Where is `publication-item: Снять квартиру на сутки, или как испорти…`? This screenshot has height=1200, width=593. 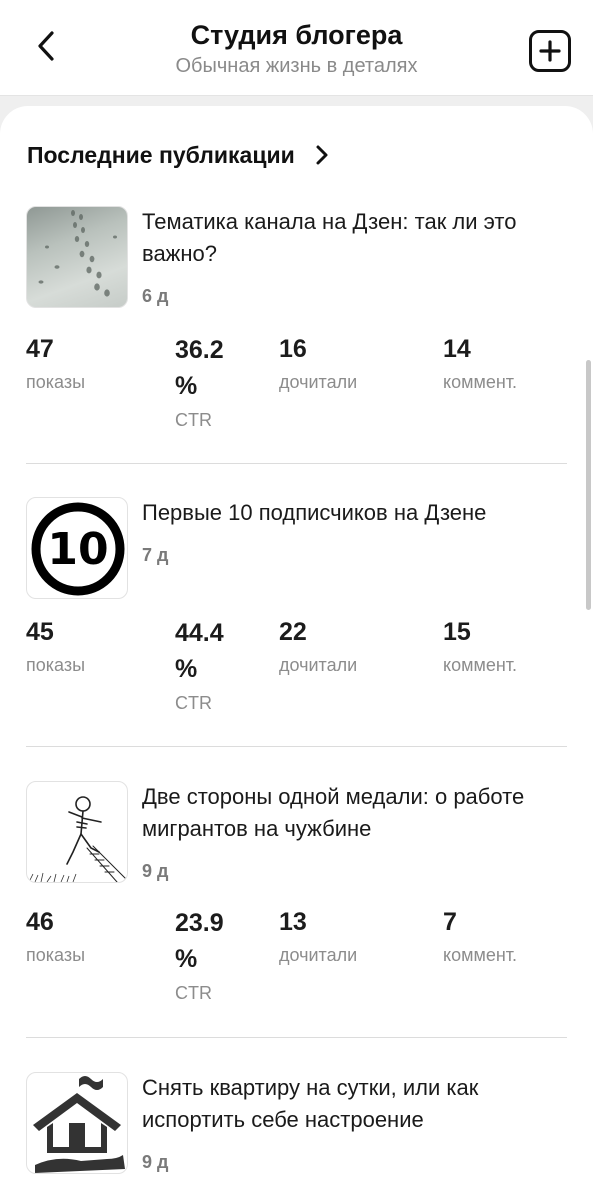 publication-item: Снять квартиру на сутки, или как испорти… is located at coordinates (296, 1132).